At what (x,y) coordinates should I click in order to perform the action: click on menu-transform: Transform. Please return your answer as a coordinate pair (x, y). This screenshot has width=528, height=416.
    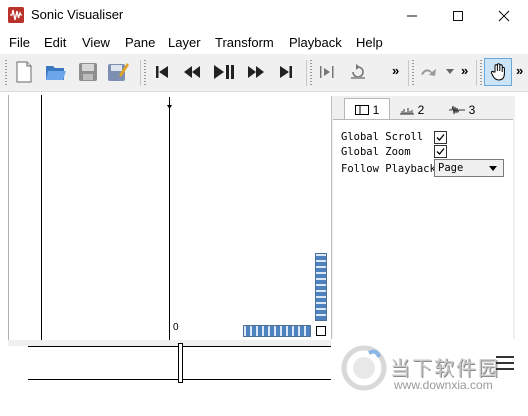
    Looking at the image, I should click on (244, 42).